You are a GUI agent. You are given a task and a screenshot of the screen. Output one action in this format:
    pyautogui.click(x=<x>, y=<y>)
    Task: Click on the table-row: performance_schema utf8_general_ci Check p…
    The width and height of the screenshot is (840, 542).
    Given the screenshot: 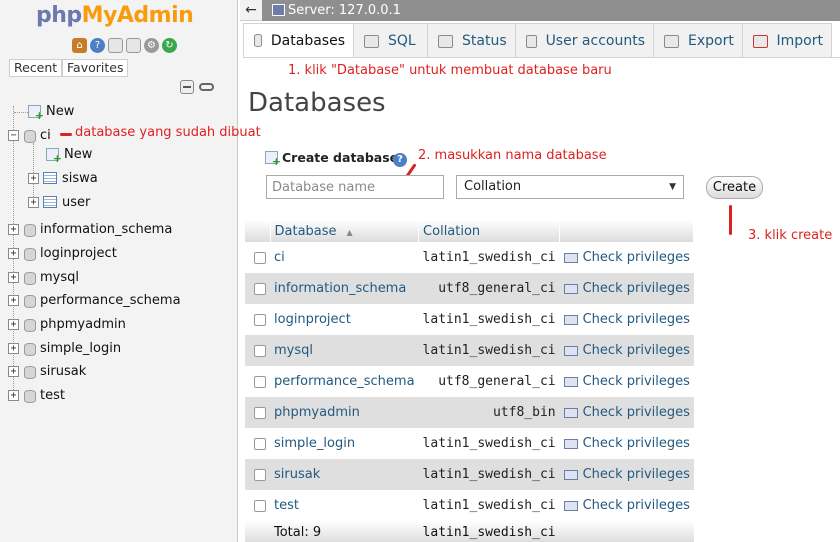 What is the action you would take?
    pyautogui.click(x=469, y=381)
    